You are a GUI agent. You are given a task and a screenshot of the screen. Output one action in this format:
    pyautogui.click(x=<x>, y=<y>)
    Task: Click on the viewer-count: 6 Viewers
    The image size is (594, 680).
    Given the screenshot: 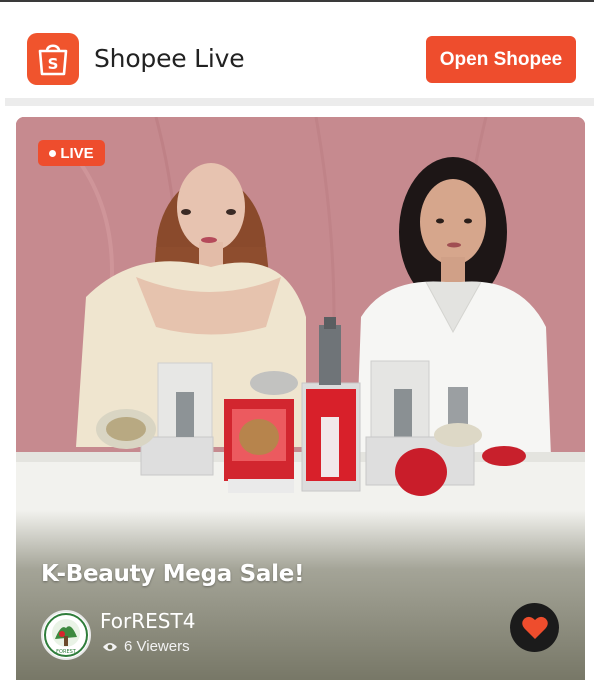 What is the action you would take?
    pyautogui.click(x=146, y=646)
    